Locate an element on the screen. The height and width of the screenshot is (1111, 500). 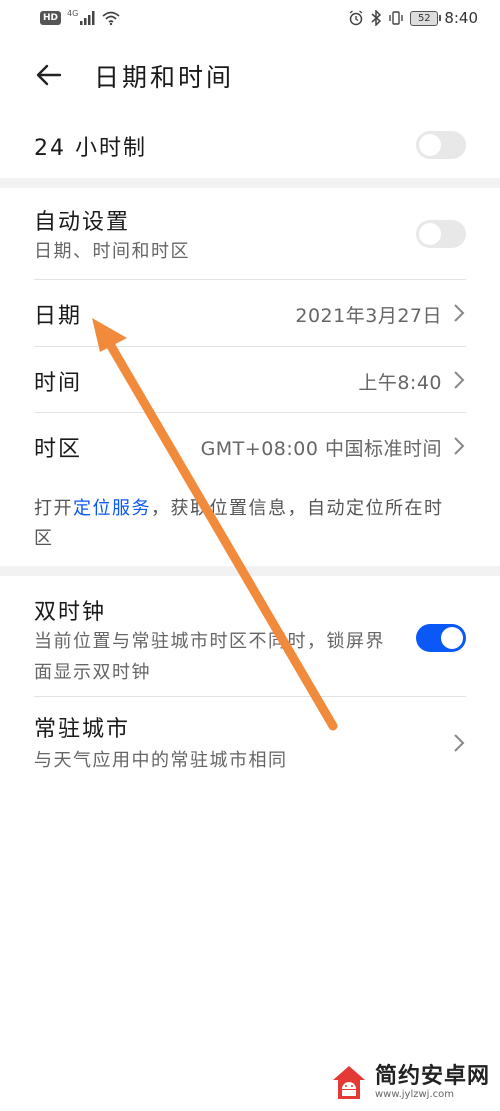
watermark-url: www.jylzwj.com is located at coordinates (414, 1094).